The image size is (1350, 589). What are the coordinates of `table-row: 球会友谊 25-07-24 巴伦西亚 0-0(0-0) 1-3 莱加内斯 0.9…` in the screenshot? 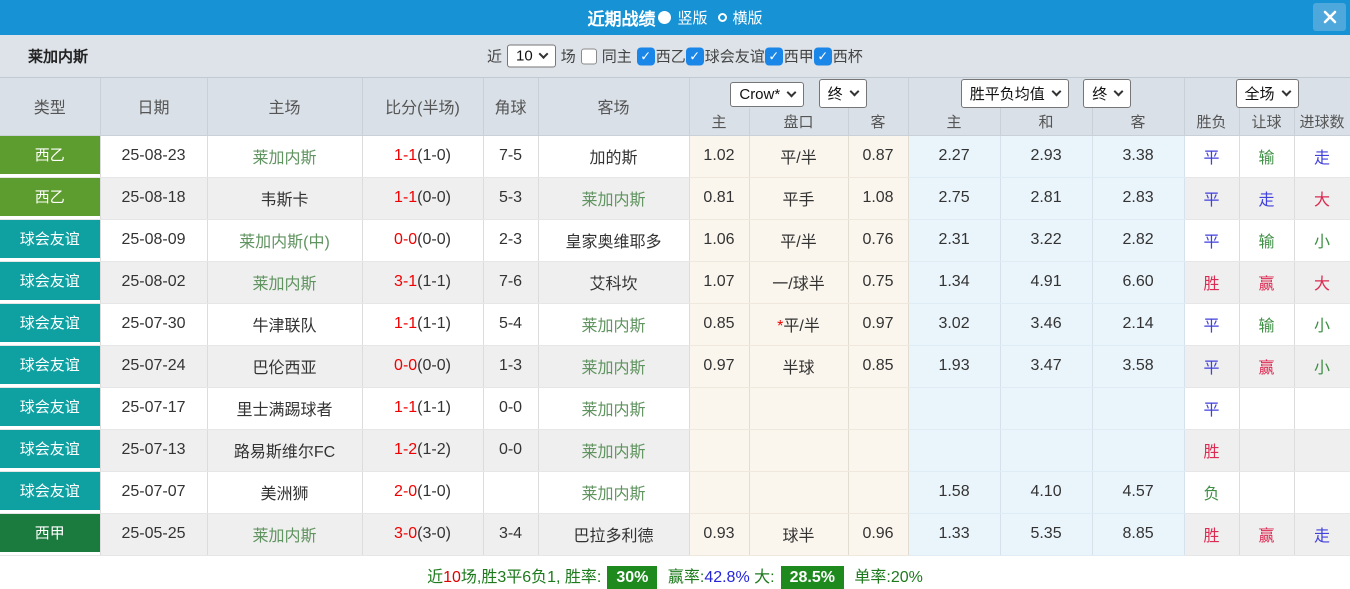 It's located at (675, 366).